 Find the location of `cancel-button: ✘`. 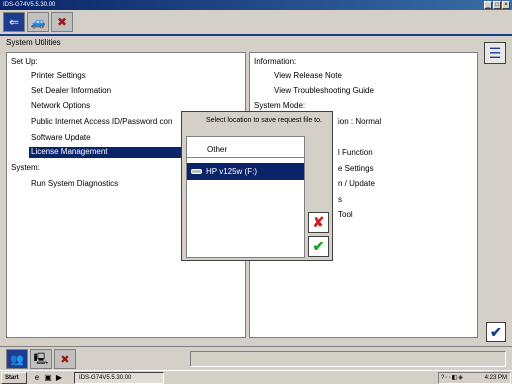

cancel-button: ✘ is located at coordinates (318, 222).